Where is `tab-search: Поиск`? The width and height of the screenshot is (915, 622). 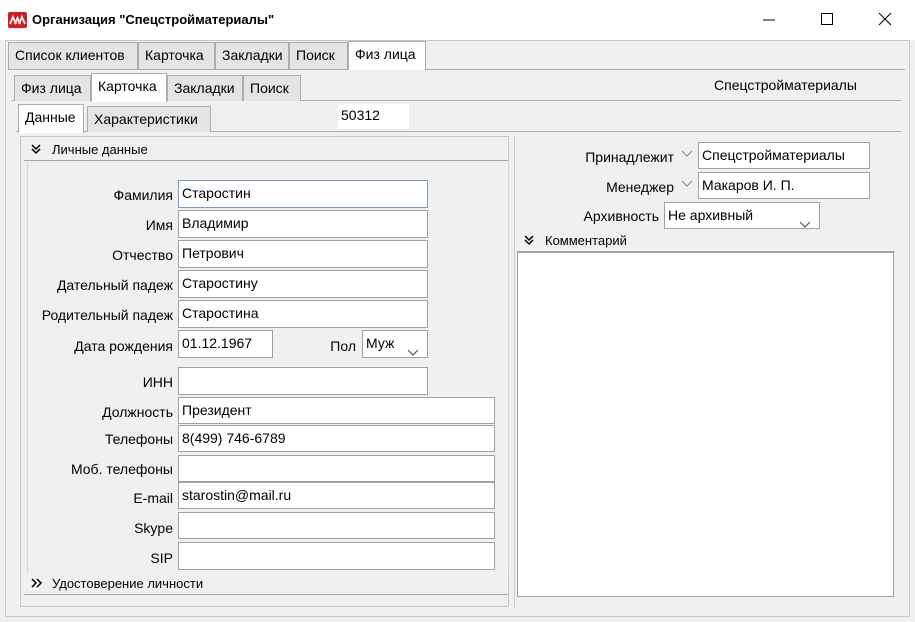
tab-search: Поиск is located at coordinates (318, 55).